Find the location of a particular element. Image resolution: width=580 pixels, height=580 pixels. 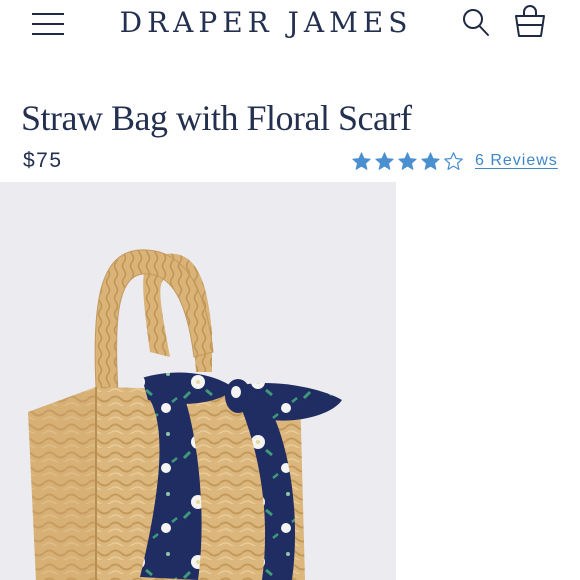

rating-stars is located at coordinates (407, 161).